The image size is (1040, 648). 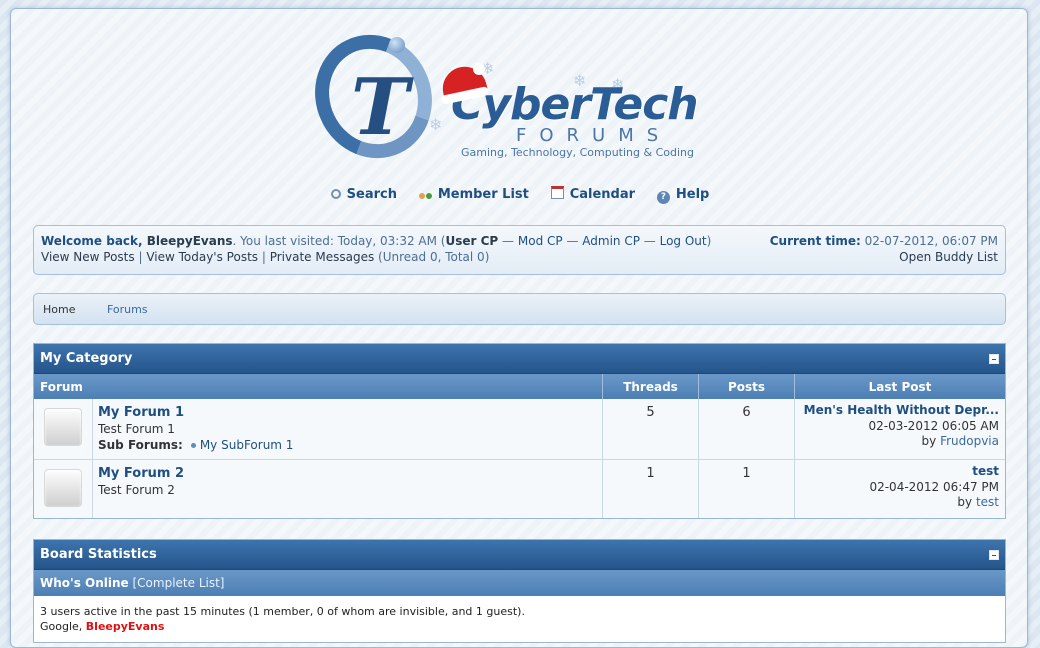 What do you see at coordinates (322, 257) in the screenshot?
I see `private-messages-link: Private Messages` at bounding box center [322, 257].